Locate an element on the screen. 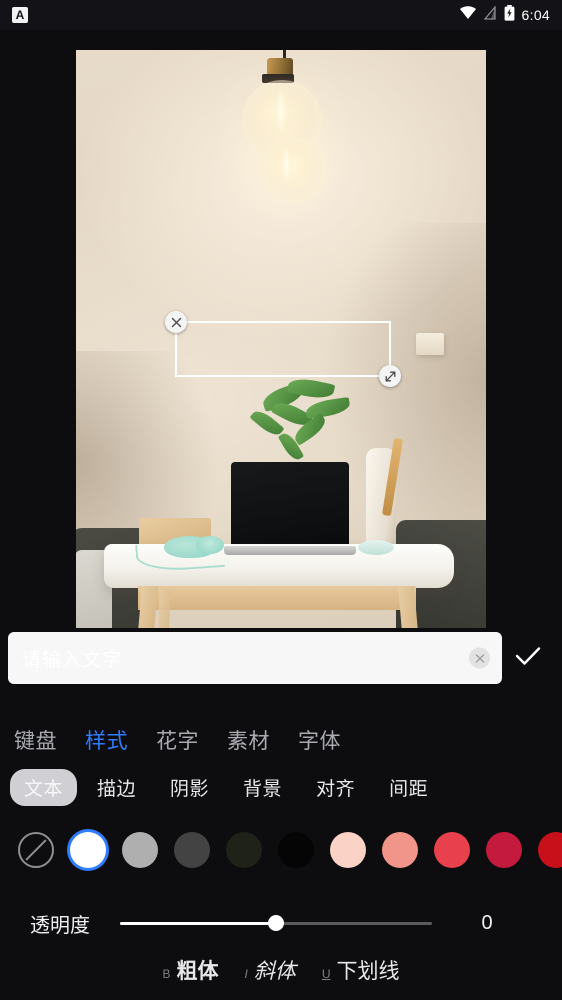 The image size is (562, 1000). color-swatch-light-gray is located at coordinates (140, 850).